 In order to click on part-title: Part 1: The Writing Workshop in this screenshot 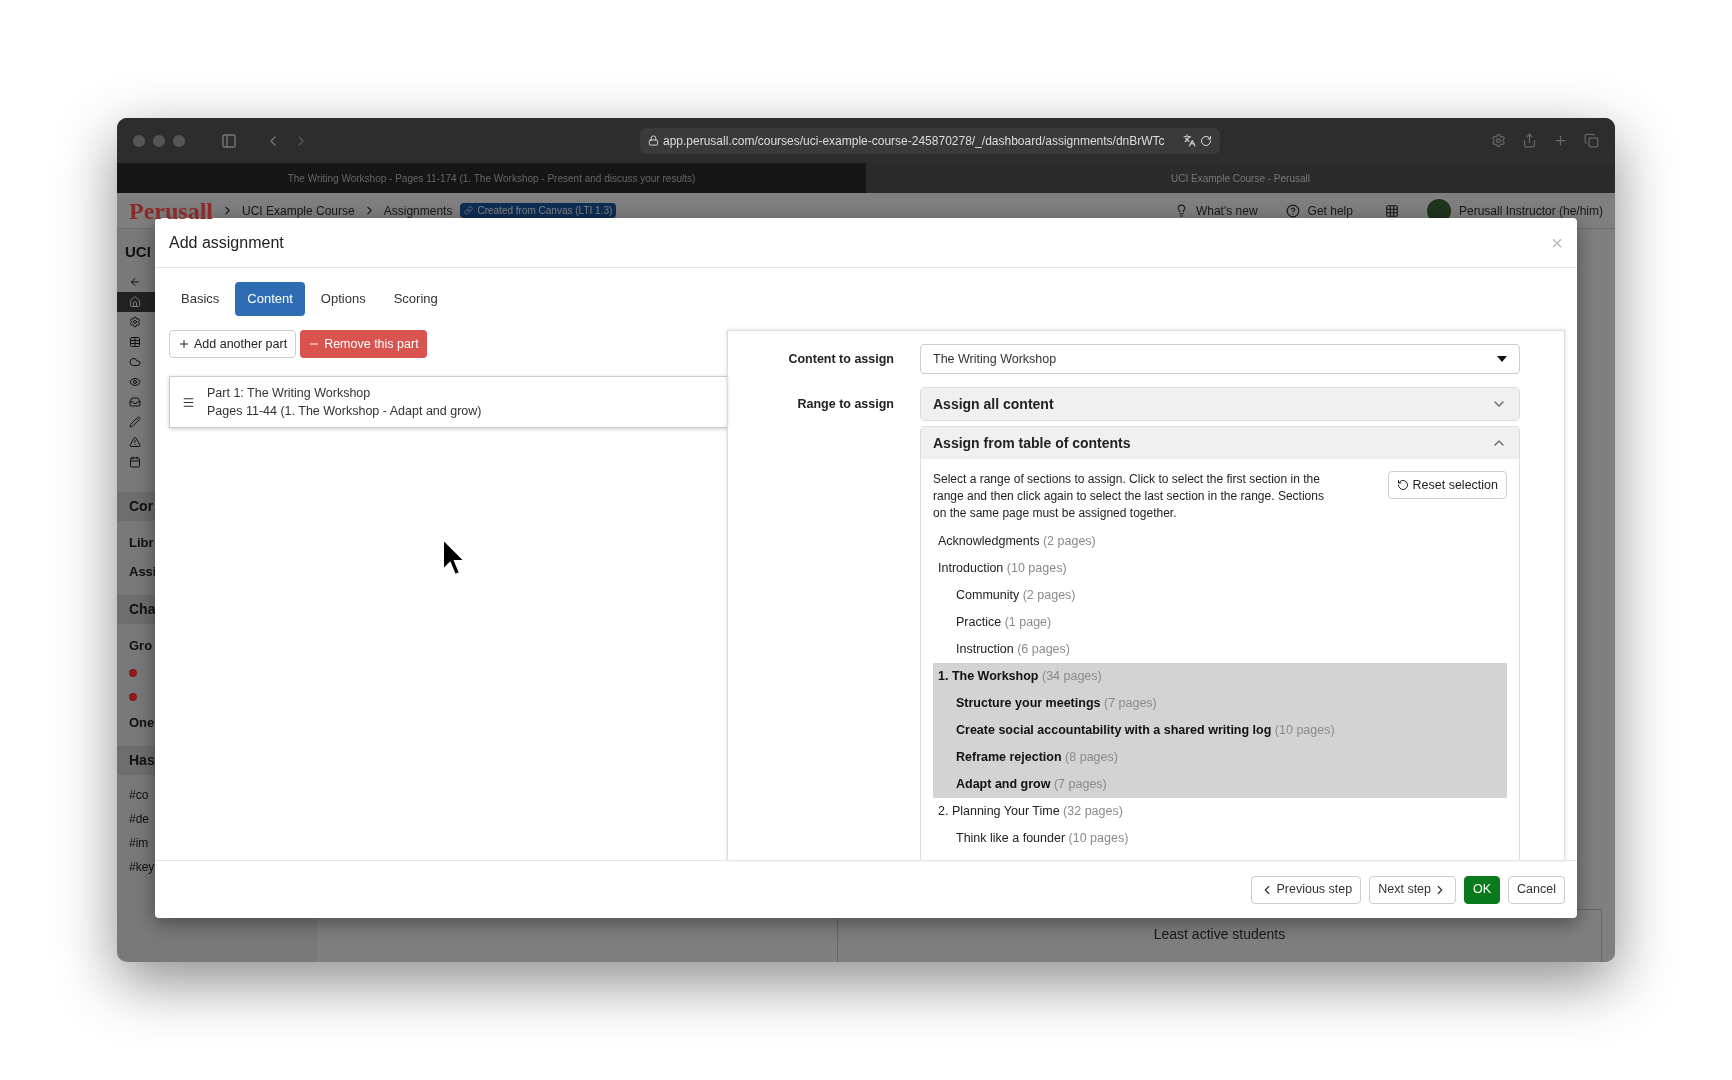, I will do `click(289, 393)`.